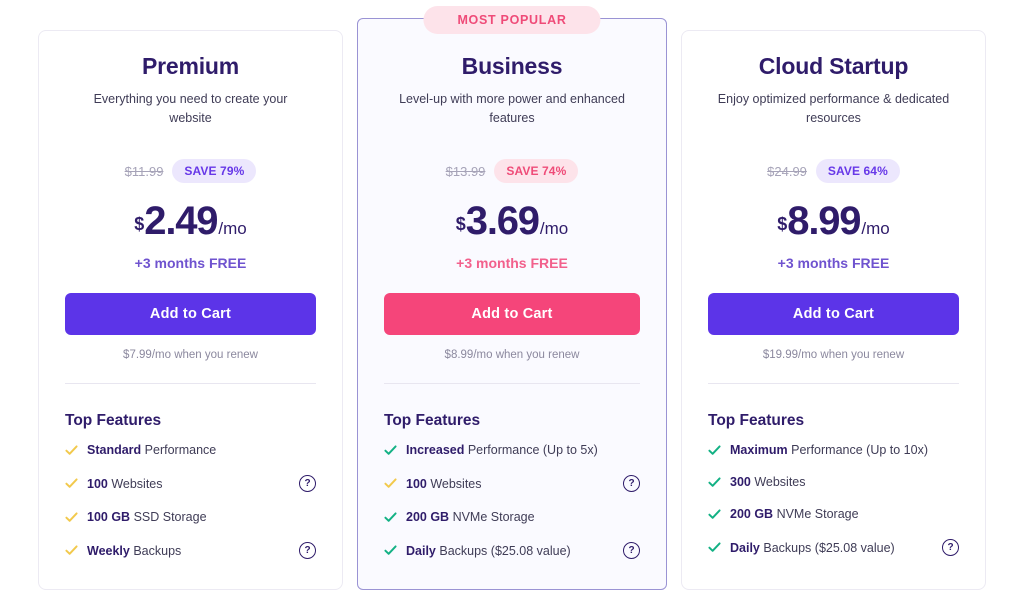 The height and width of the screenshot is (590, 1024). What do you see at coordinates (740, 482) in the screenshot?
I see `feature-value: 300` at bounding box center [740, 482].